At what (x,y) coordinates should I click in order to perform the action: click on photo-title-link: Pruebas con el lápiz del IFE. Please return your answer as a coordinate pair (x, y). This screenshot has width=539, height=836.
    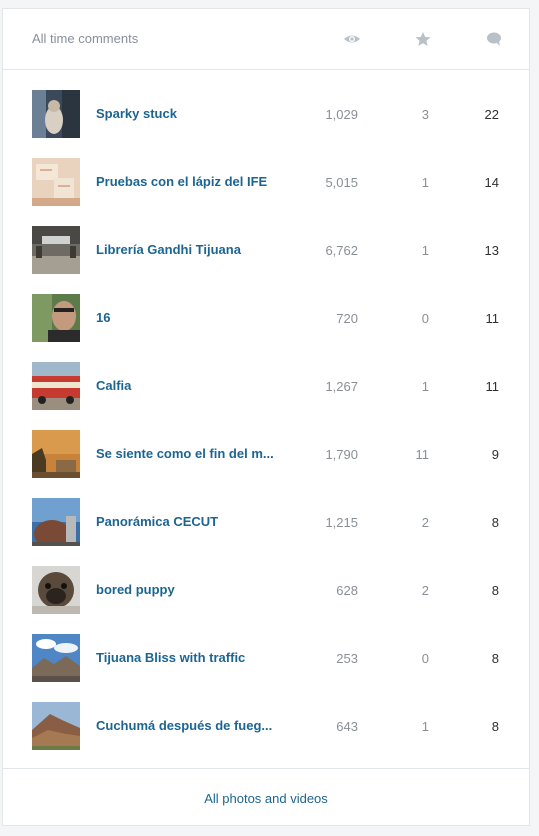
    Looking at the image, I should click on (191, 181).